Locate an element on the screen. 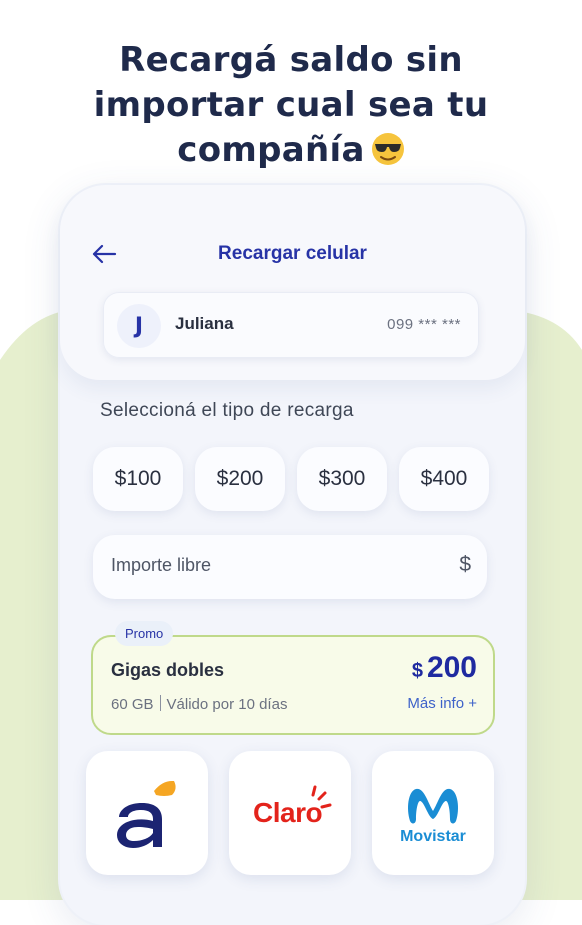  promo-validity: Válido por 10 días is located at coordinates (227, 704).